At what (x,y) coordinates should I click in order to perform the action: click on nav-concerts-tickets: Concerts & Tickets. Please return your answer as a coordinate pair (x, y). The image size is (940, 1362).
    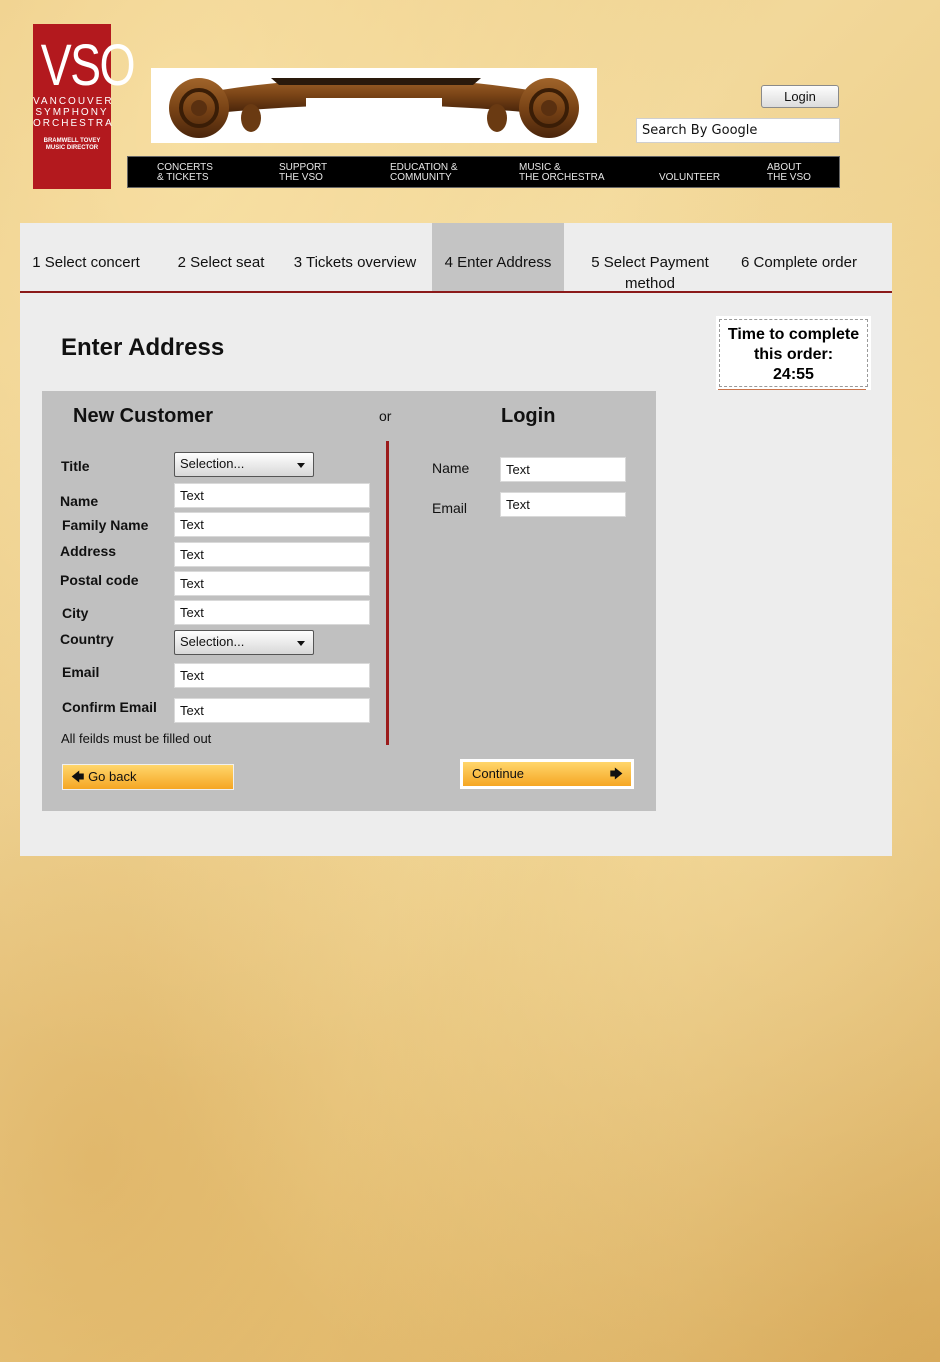
    Looking at the image, I should click on (185, 173).